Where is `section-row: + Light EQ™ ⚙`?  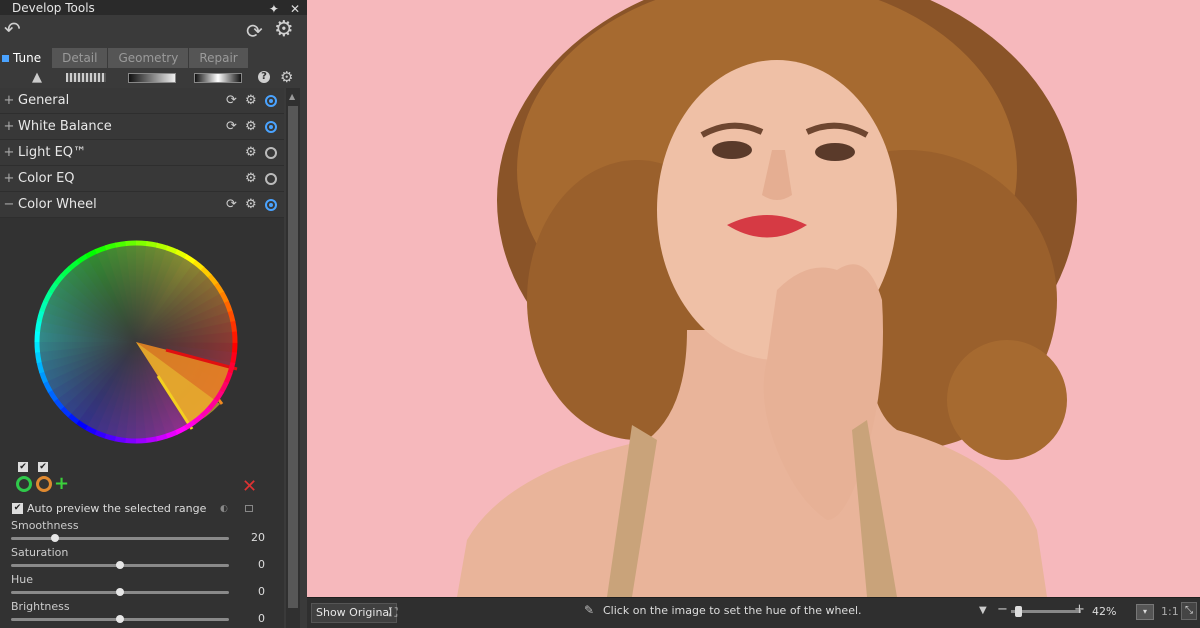
section-row: + Light EQ™ ⚙ is located at coordinates (142, 153).